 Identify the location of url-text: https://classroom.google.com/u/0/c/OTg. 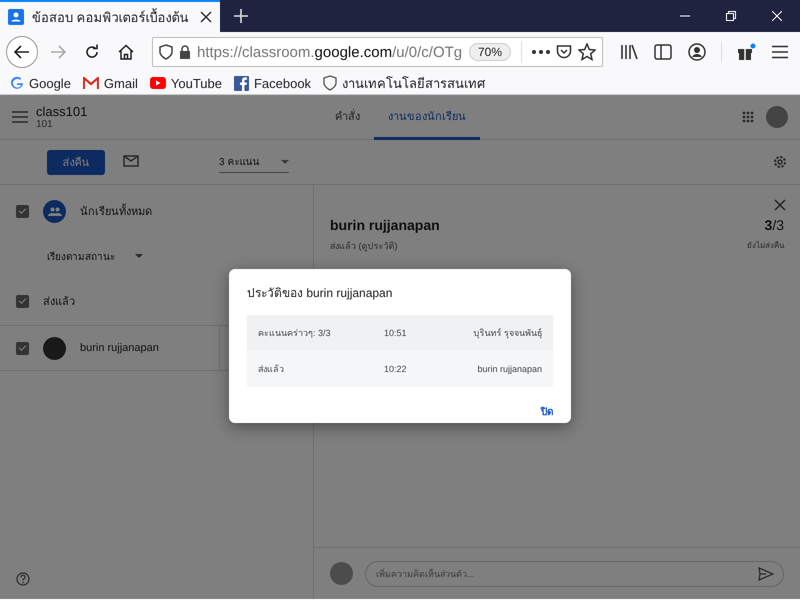
(330, 52).